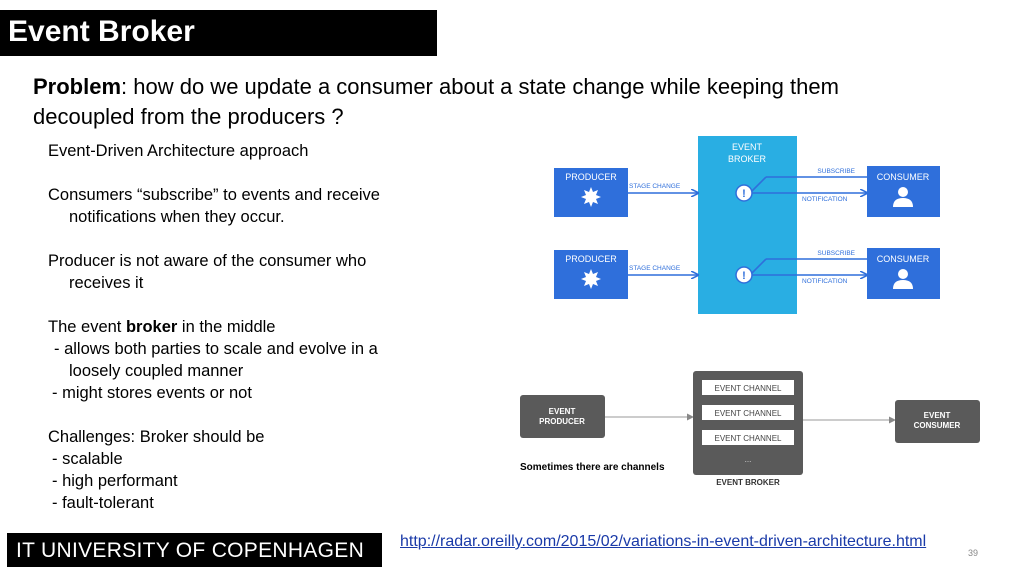 The width and height of the screenshot is (1027, 573). Describe the element at coordinates (156, 437) in the screenshot. I see `bullet-challenges: Challenges: Broker should be` at that location.